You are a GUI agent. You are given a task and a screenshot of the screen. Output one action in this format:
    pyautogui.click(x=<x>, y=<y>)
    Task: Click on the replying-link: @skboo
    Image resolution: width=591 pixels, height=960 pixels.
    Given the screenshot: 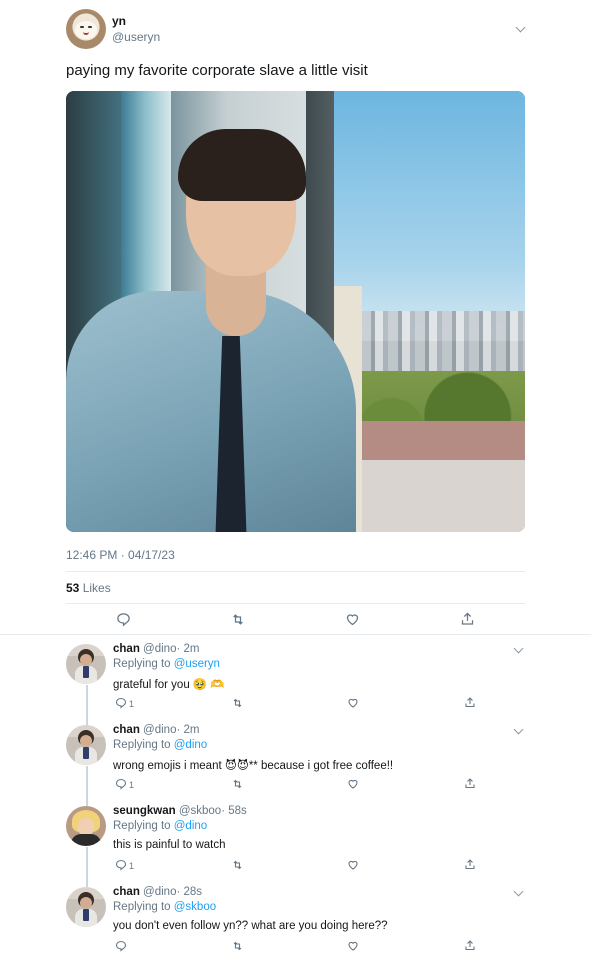 What is the action you would take?
    pyautogui.click(x=195, y=907)
    